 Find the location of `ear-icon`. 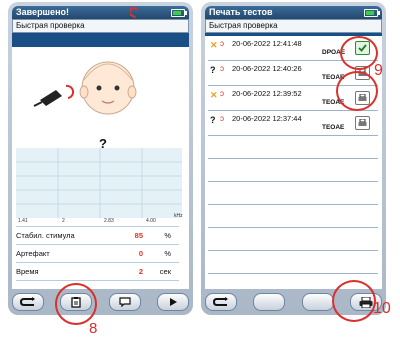

ear-icon is located at coordinates (134, 13).